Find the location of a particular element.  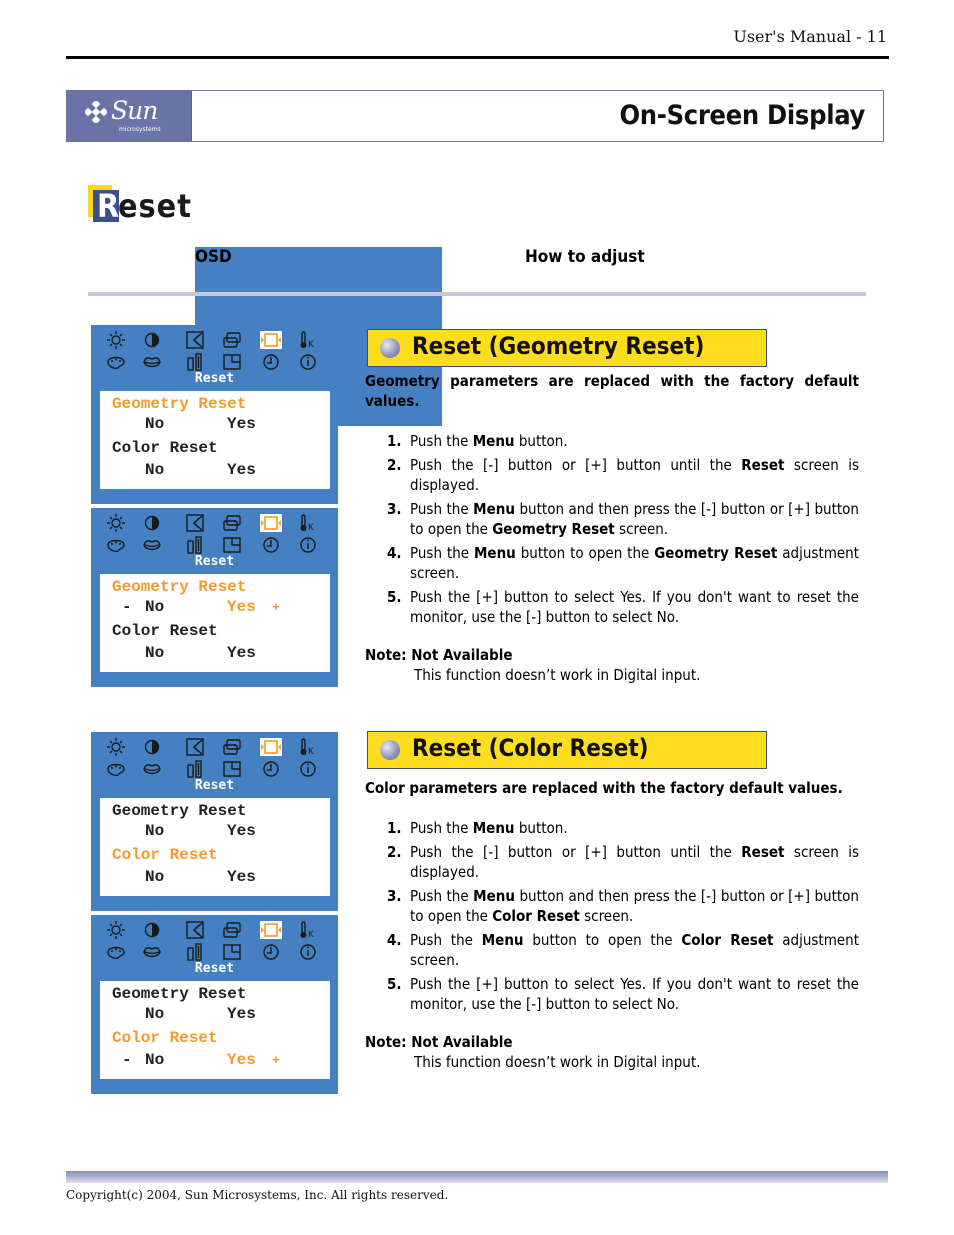

section-title-text: Reset (Geometry Reset) is located at coordinates (558, 346).